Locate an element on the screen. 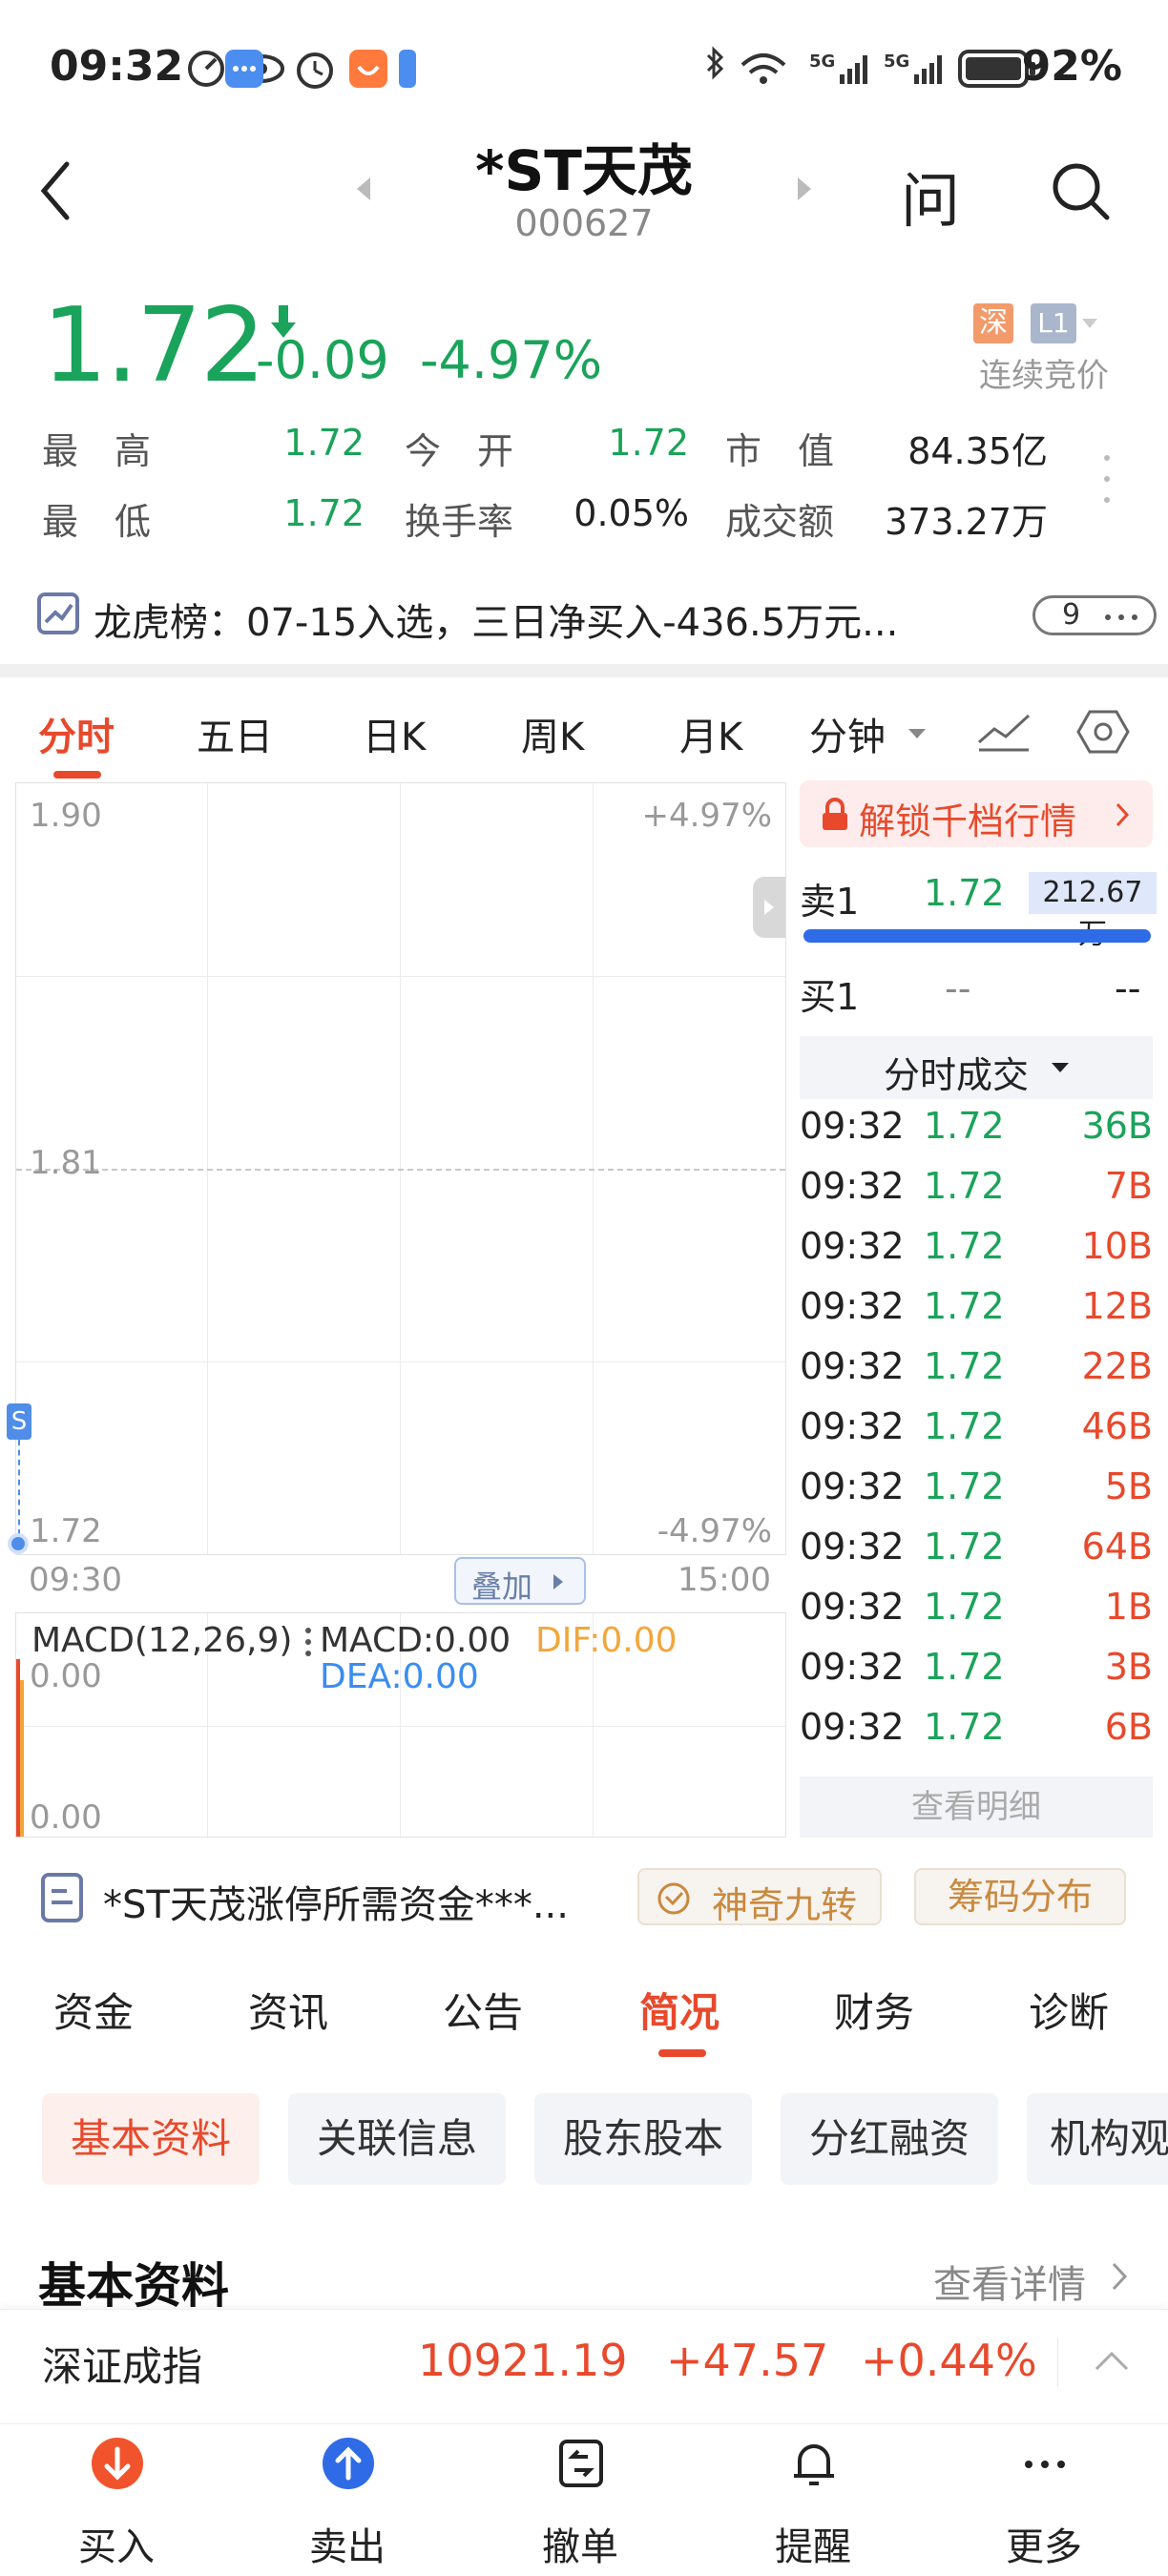 The image size is (1168, 2576). indicator-line-icon is located at coordinates (1003, 731).